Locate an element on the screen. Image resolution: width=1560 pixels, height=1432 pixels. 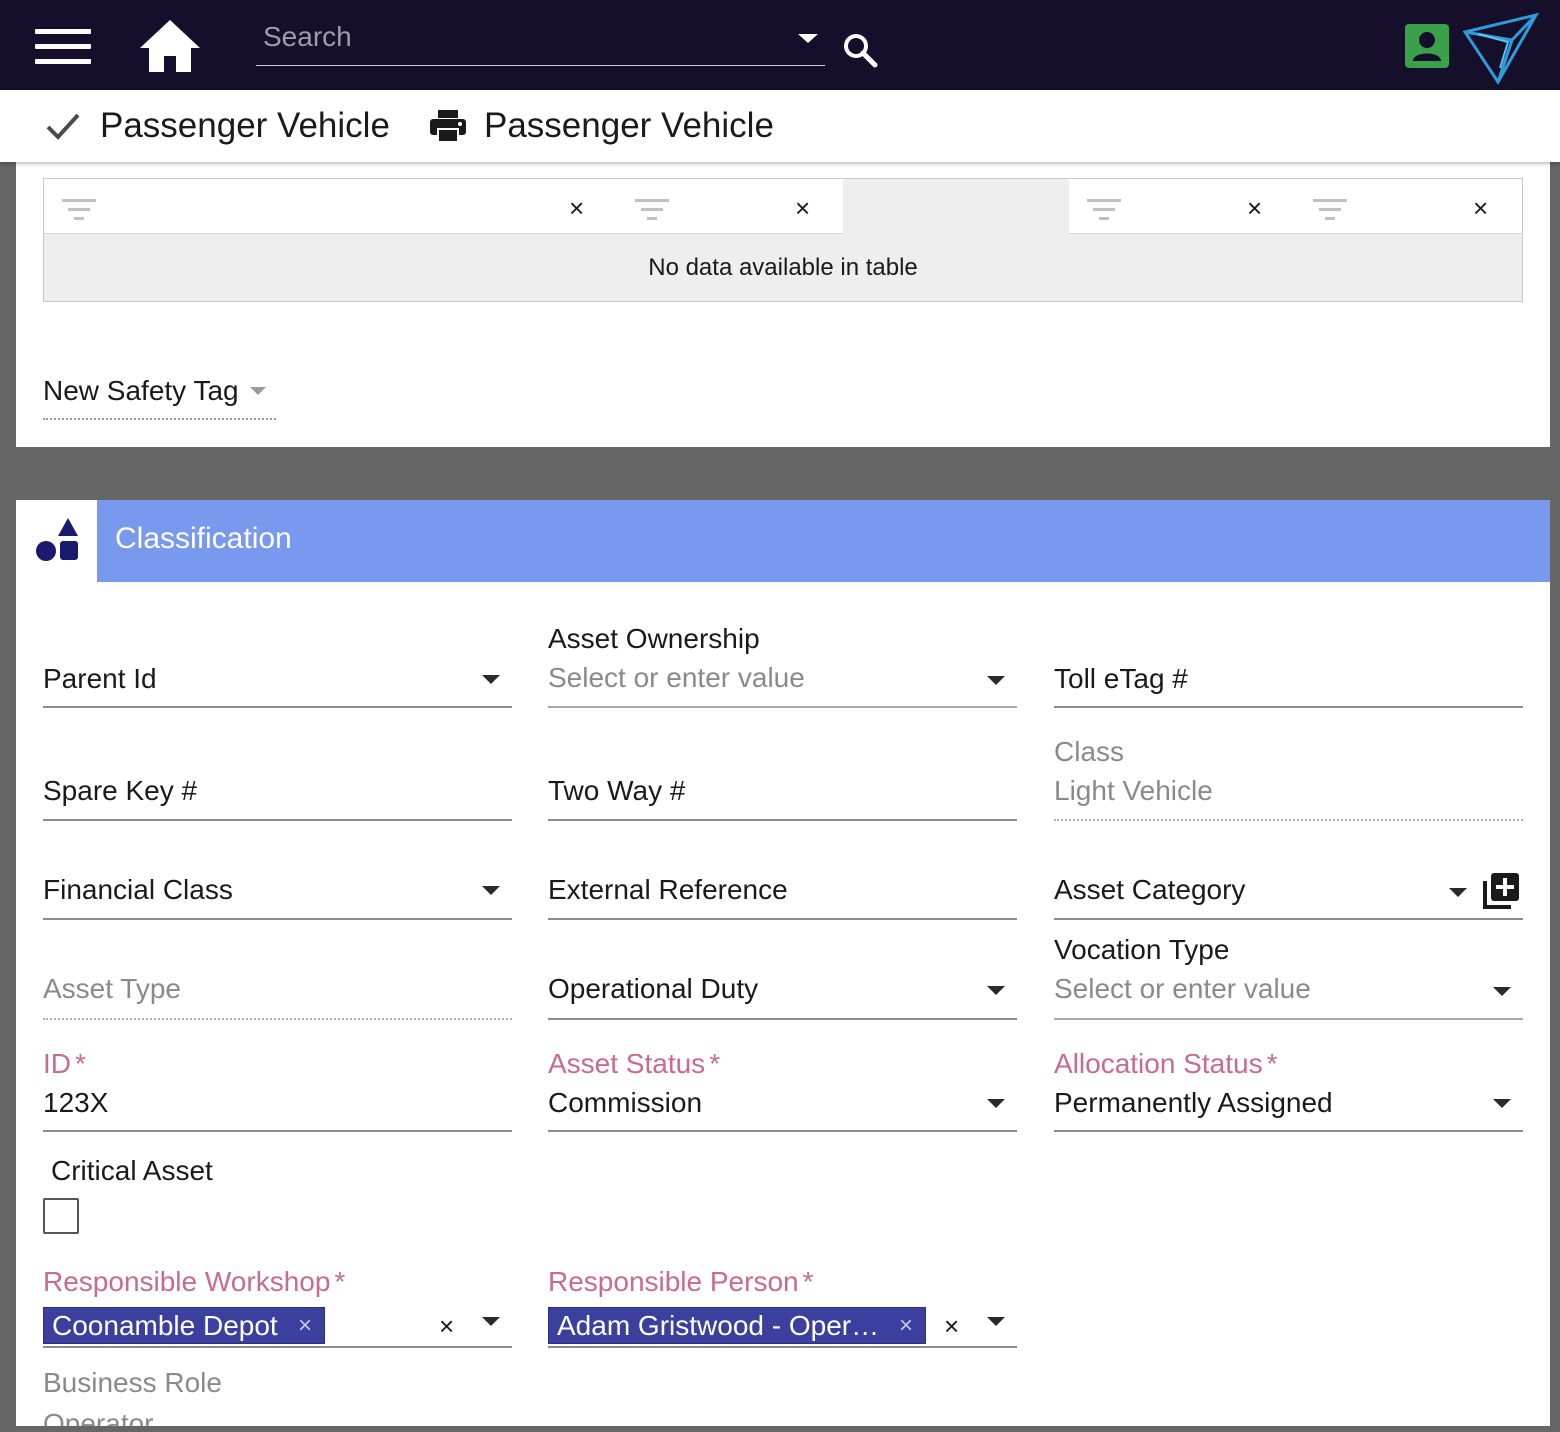
safety-tags-table: × × × × No data available in table is located at coordinates (783, 240).